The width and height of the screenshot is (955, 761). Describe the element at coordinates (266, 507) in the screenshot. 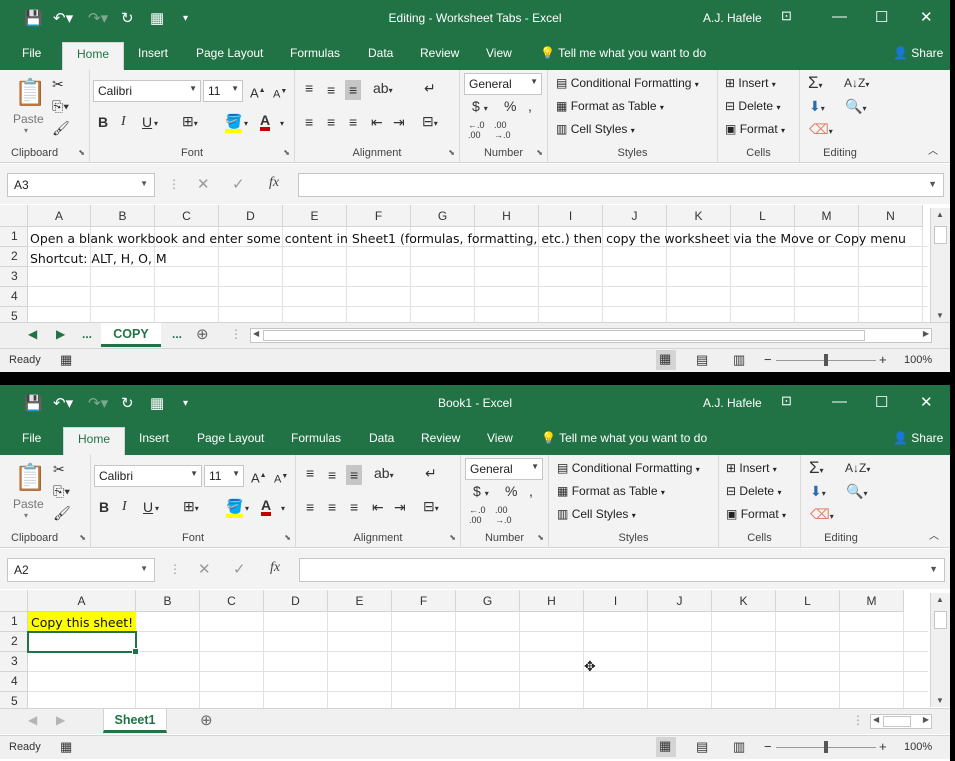

I see `font-color-icon: A` at that location.